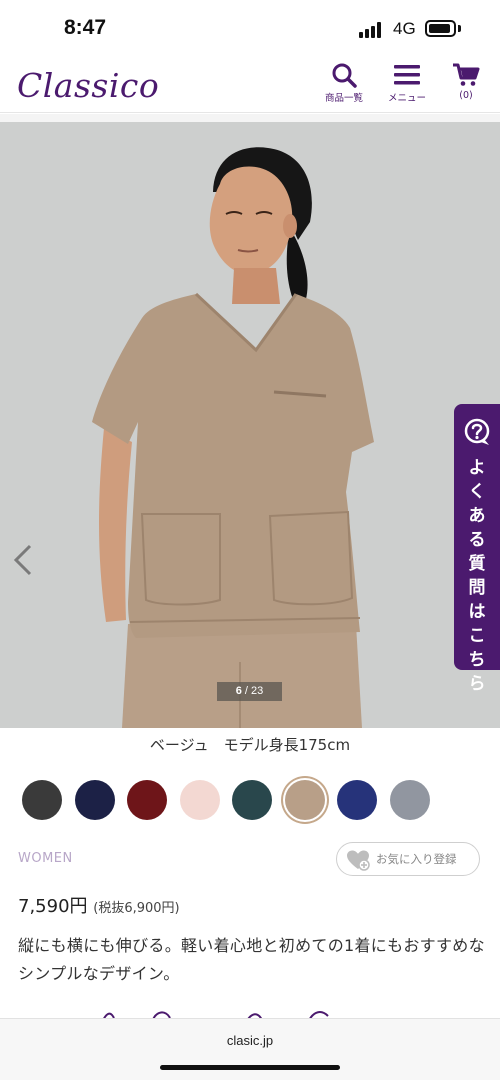 This screenshot has width=500, height=1080. I want to click on status-time: 8:47, so click(85, 27).